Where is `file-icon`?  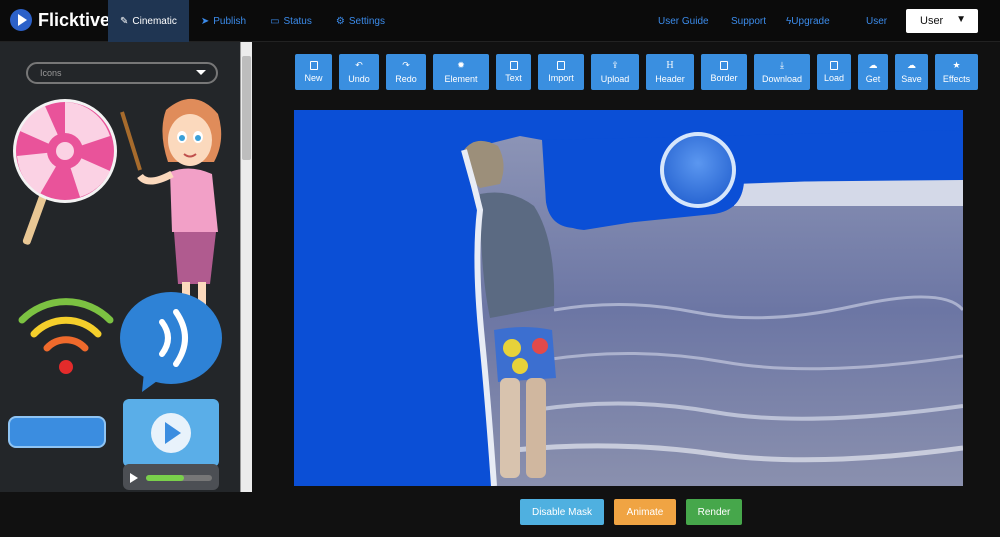
file-icon is located at coordinates (313, 65).